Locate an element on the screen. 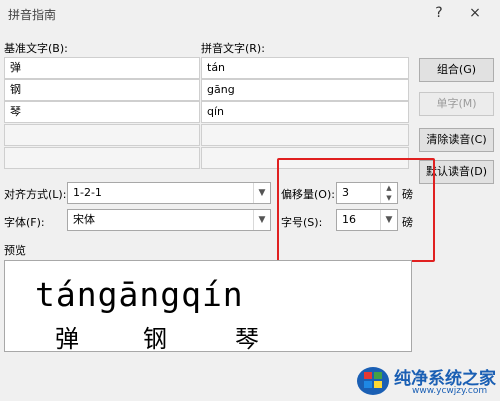 The height and width of the screenshot is (401, 500). base-text-header: 基准文字(B): is located at coordinates (36, 48).